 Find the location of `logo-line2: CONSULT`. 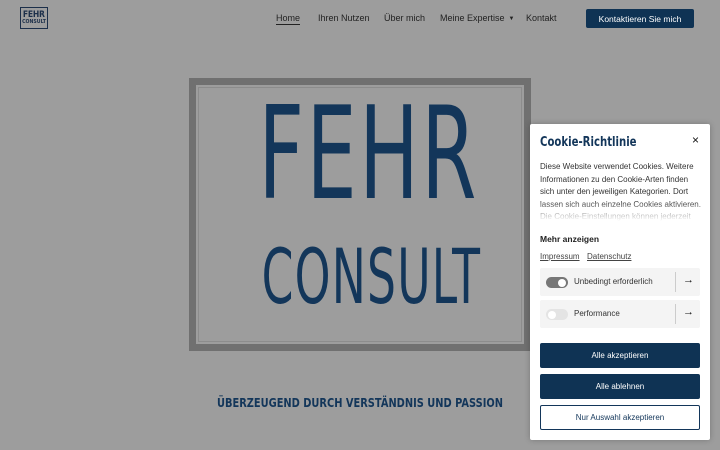

logo-line2: CONSULT is located at coordinates (34, 21).